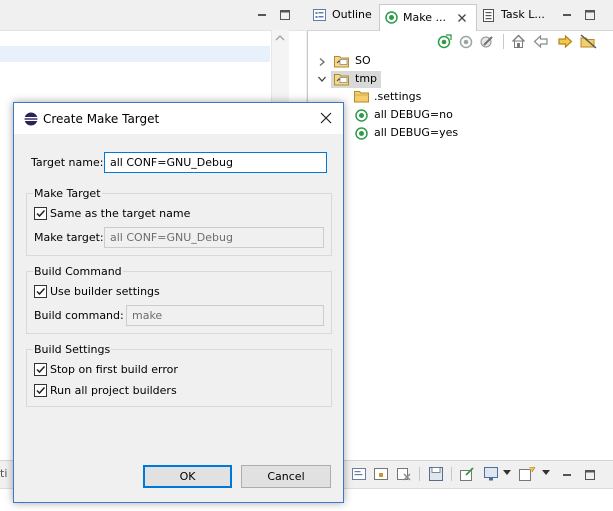 The height and width of the screenshot is (511, 613). I want to click on scroll-up-icon, so click(280, 38).